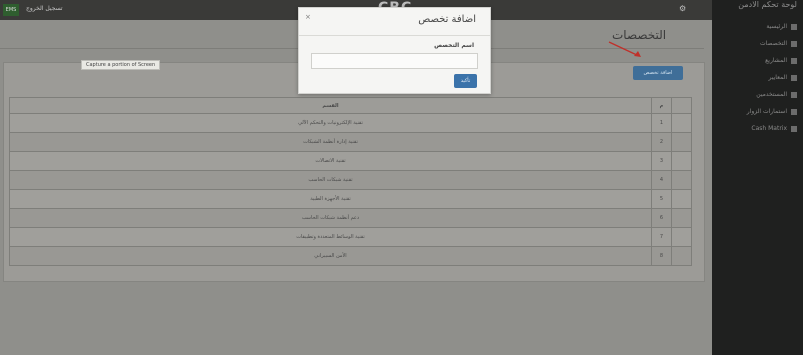 Image resolution: width=803 pixels, height=355 pixels. What do you see at coordinates (681, 105) in the screenshot?
I see `header-select` at bounding box center [681, 105].